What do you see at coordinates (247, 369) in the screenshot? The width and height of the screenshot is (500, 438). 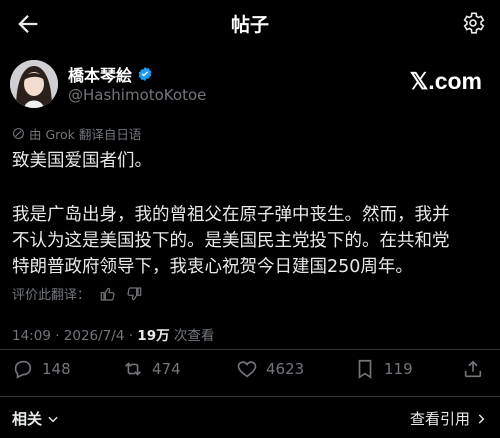 I see `heart-icon` at bounding box center [247, 369].